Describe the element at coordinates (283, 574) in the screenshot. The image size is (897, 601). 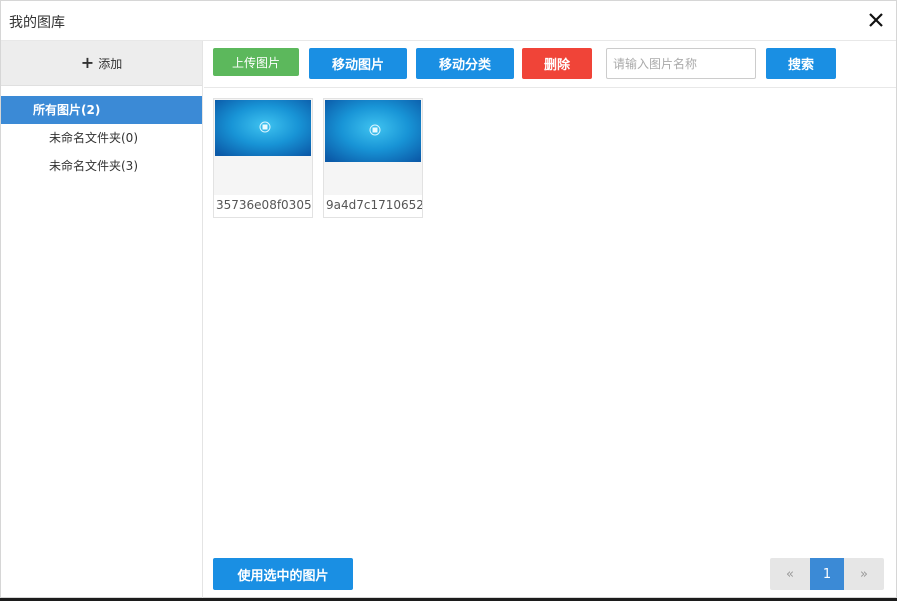
I see `use-selected-images-button: 使用选中的图片` at that location.